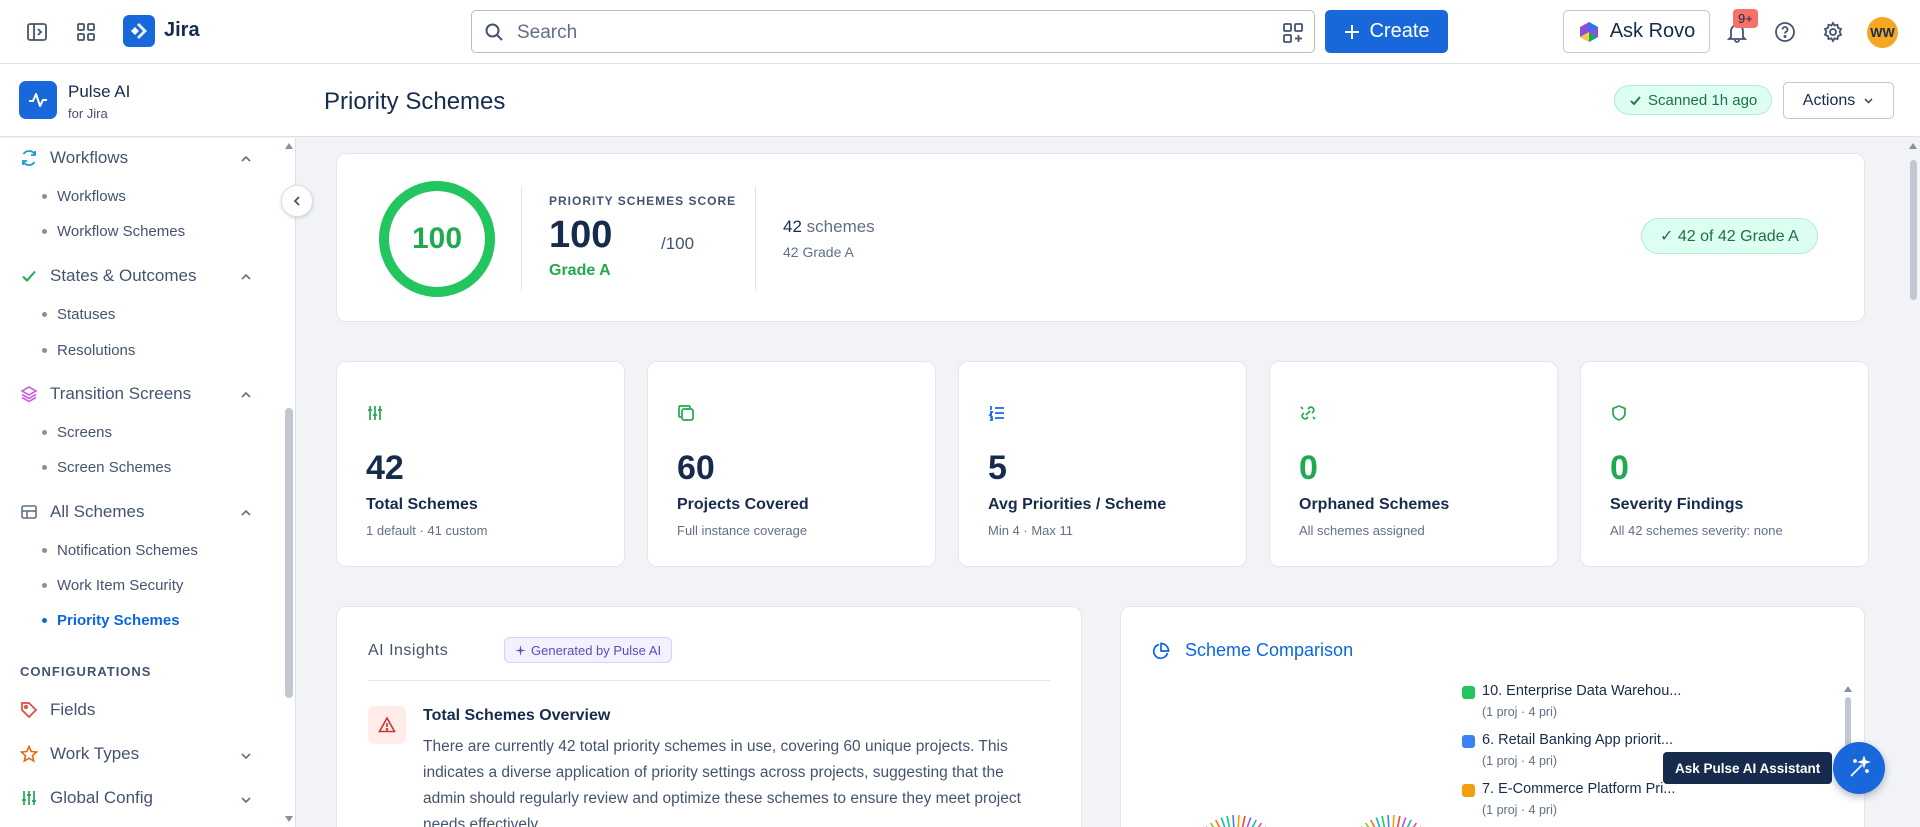 Image resolution: width=1920 pixels, height=827 pixels. Describe the element at coordinates (1077, 504) in the screenshot. I see `stat-label: Avg Priorities / Scheme` at that location.